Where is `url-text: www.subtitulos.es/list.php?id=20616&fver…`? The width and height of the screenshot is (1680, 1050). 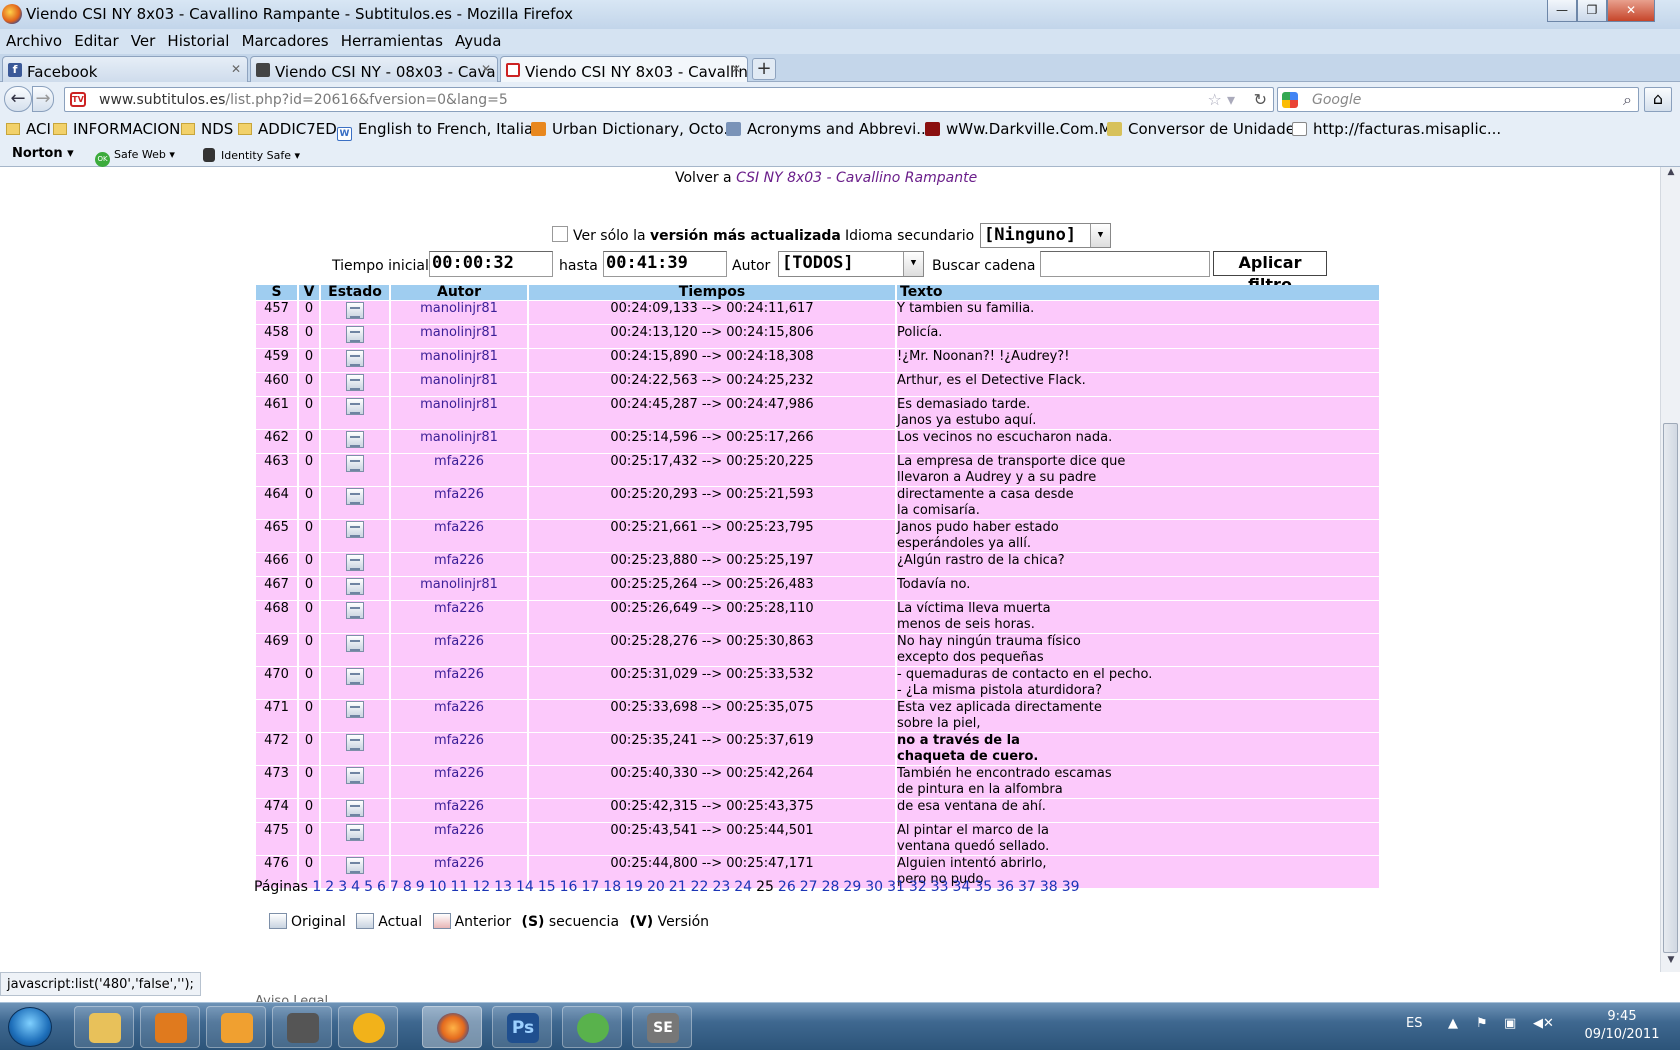
url-text: www.subtitulos.es/list.php?id=20616&fver… is located at coordinates (303, 100).